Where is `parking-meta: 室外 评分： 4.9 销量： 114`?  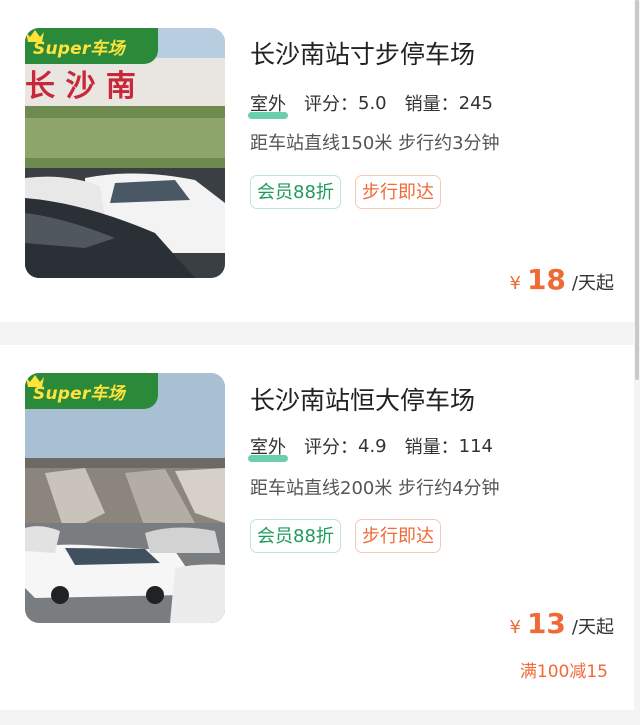
parking-meta: 室外 评分： 4.9 销量： 114 is located at coordinates (370, 447).